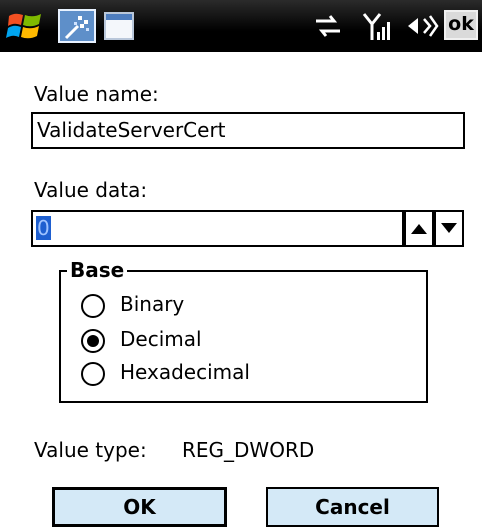 The height and width of the screenshot is (527, 482). What do you see at coordinates (185, 372) in the screenshot?
I see `radio-hexadecimal-label: Hexadecimal` at bounding box center [185, 372].